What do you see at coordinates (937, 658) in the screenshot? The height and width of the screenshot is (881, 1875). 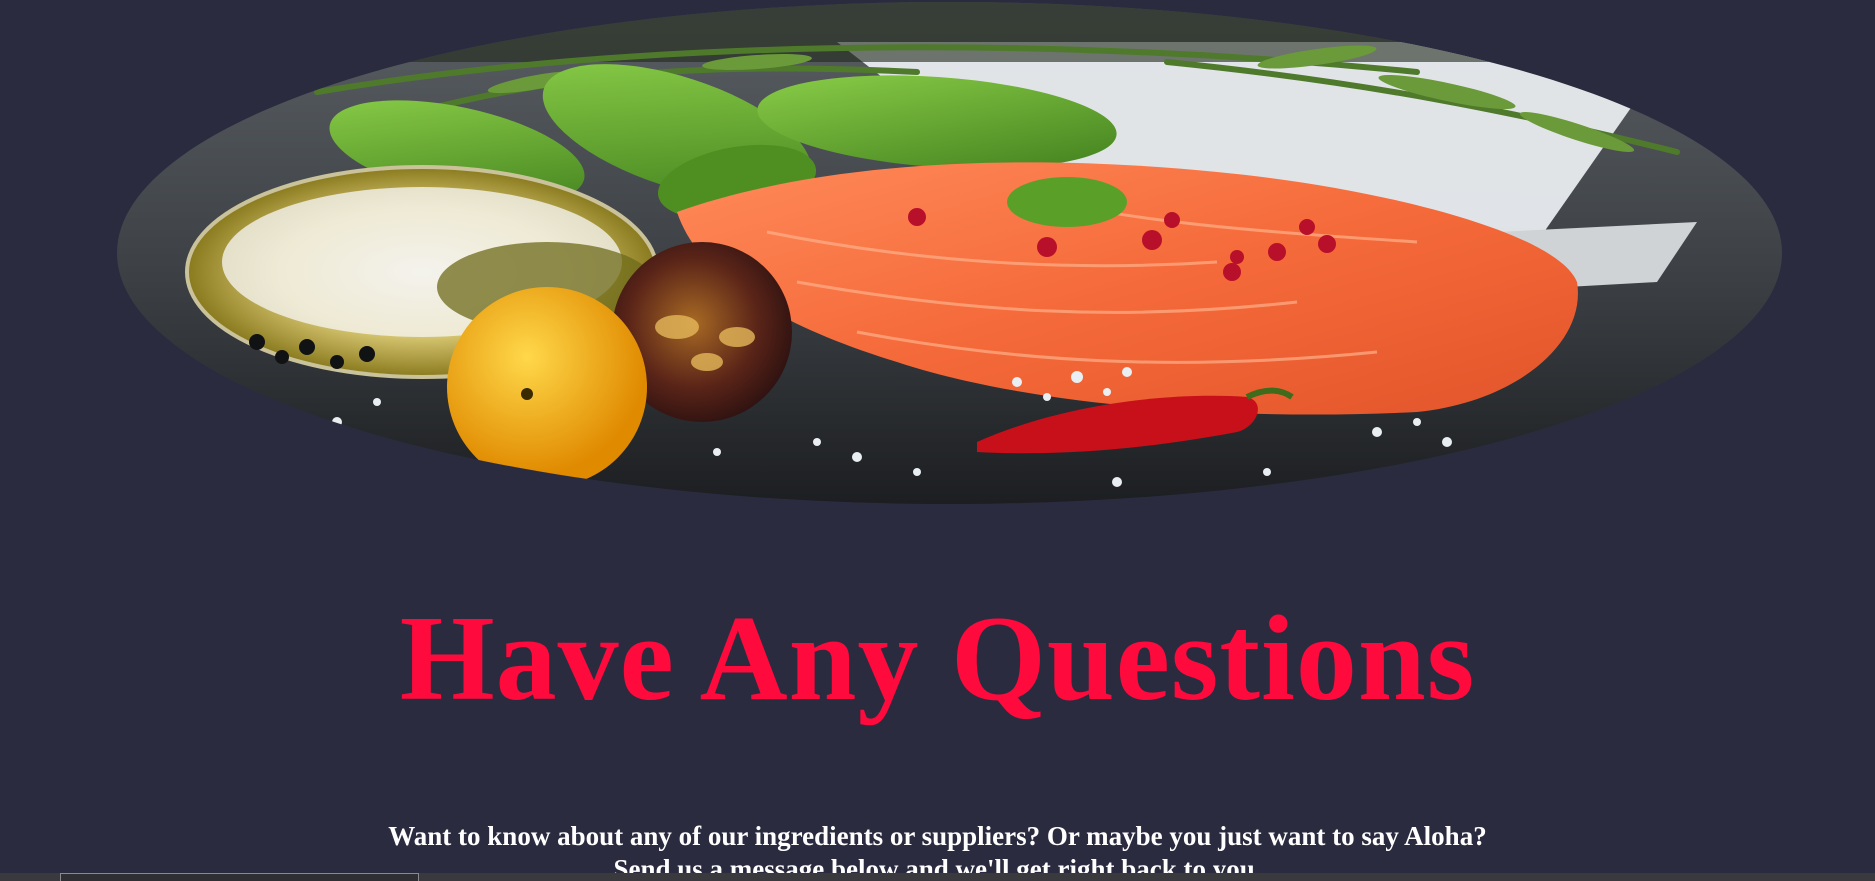 I see `page-title: Have Any Questions` at bounding box center [937, 658].